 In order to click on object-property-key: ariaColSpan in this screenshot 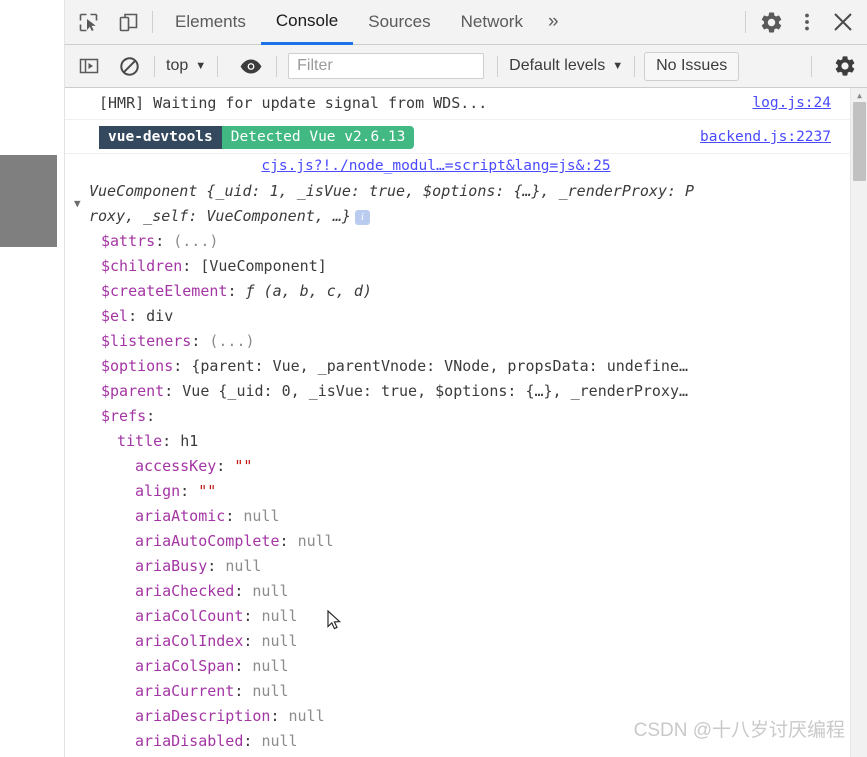, I will do `click(185, 666)`.